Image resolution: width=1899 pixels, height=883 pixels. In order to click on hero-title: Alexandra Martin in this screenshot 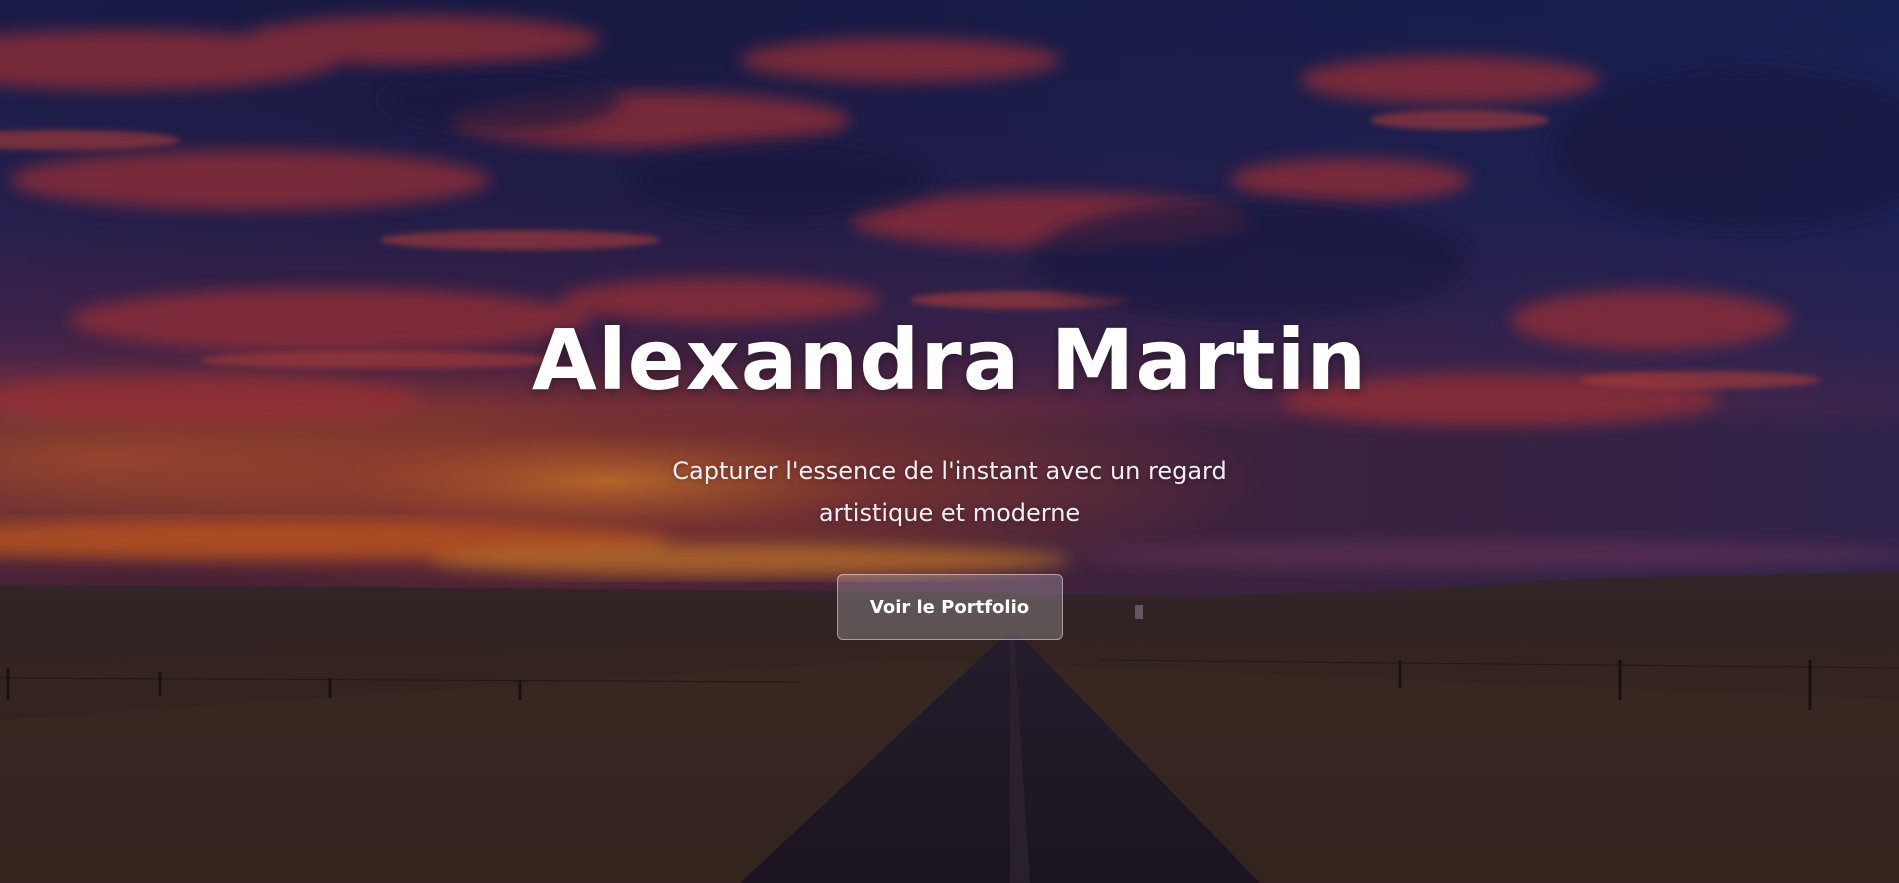, I will do `click(949, 360)`.